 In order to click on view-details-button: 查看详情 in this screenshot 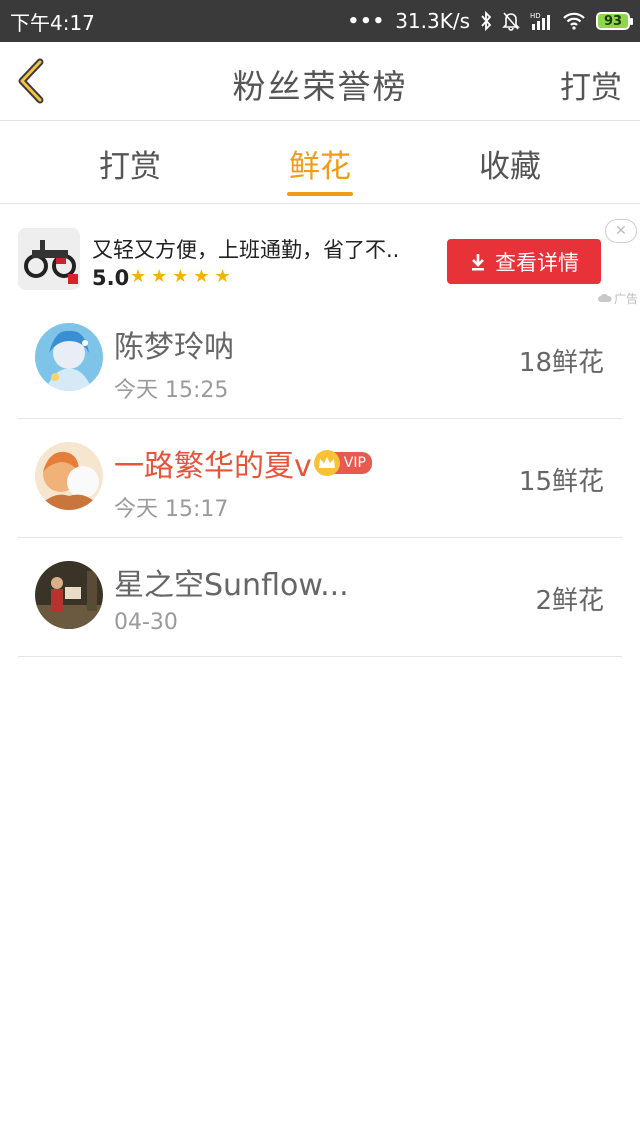, I will do `click(524, 261)`.